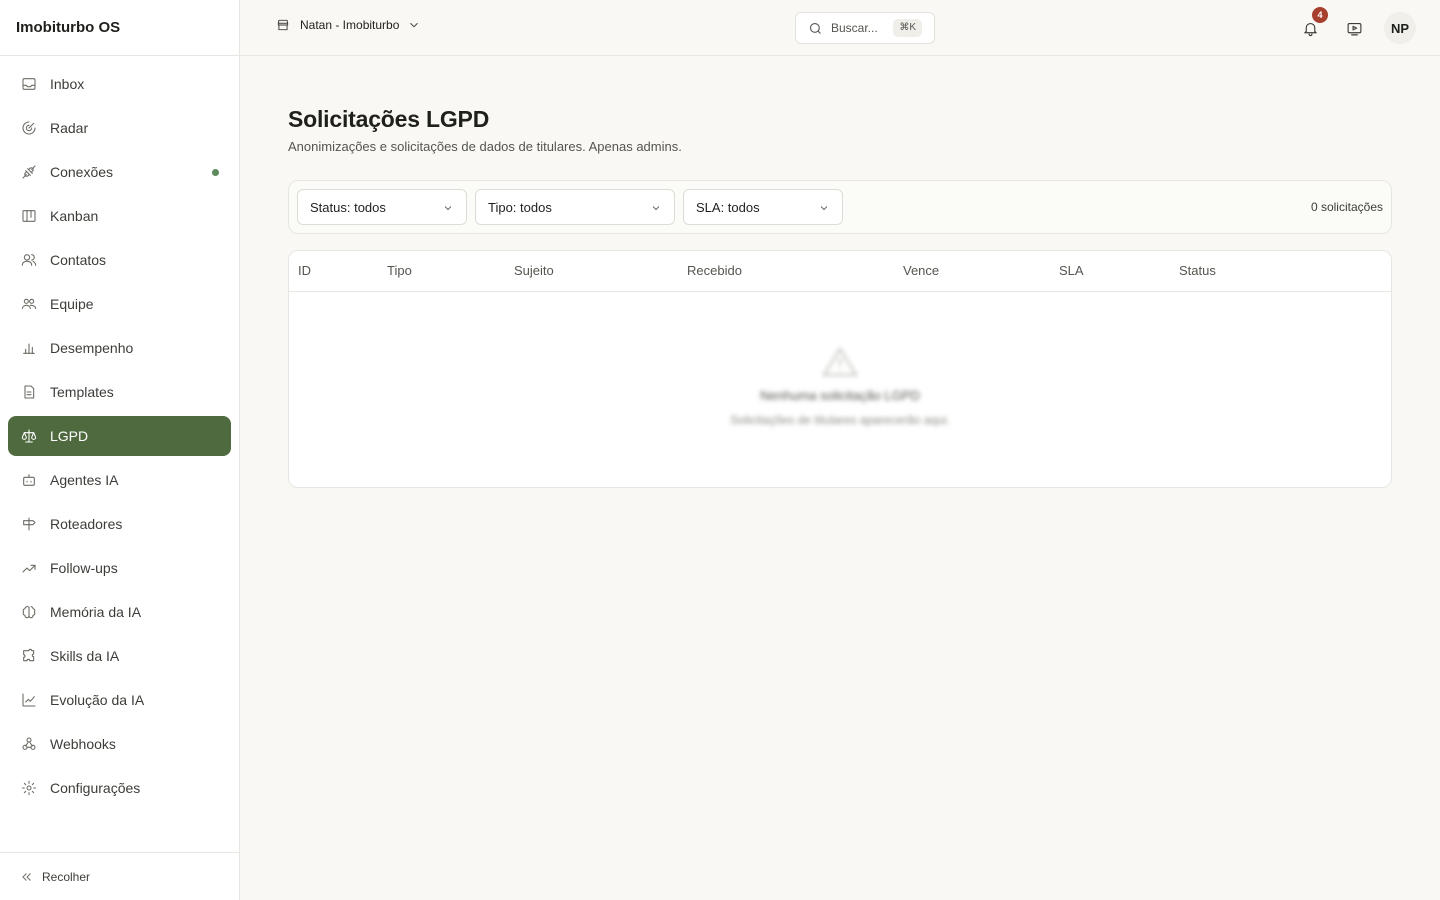 The image size is (1440, 900). I want to click on column-header-sla: SLA, so click(1071, 270).